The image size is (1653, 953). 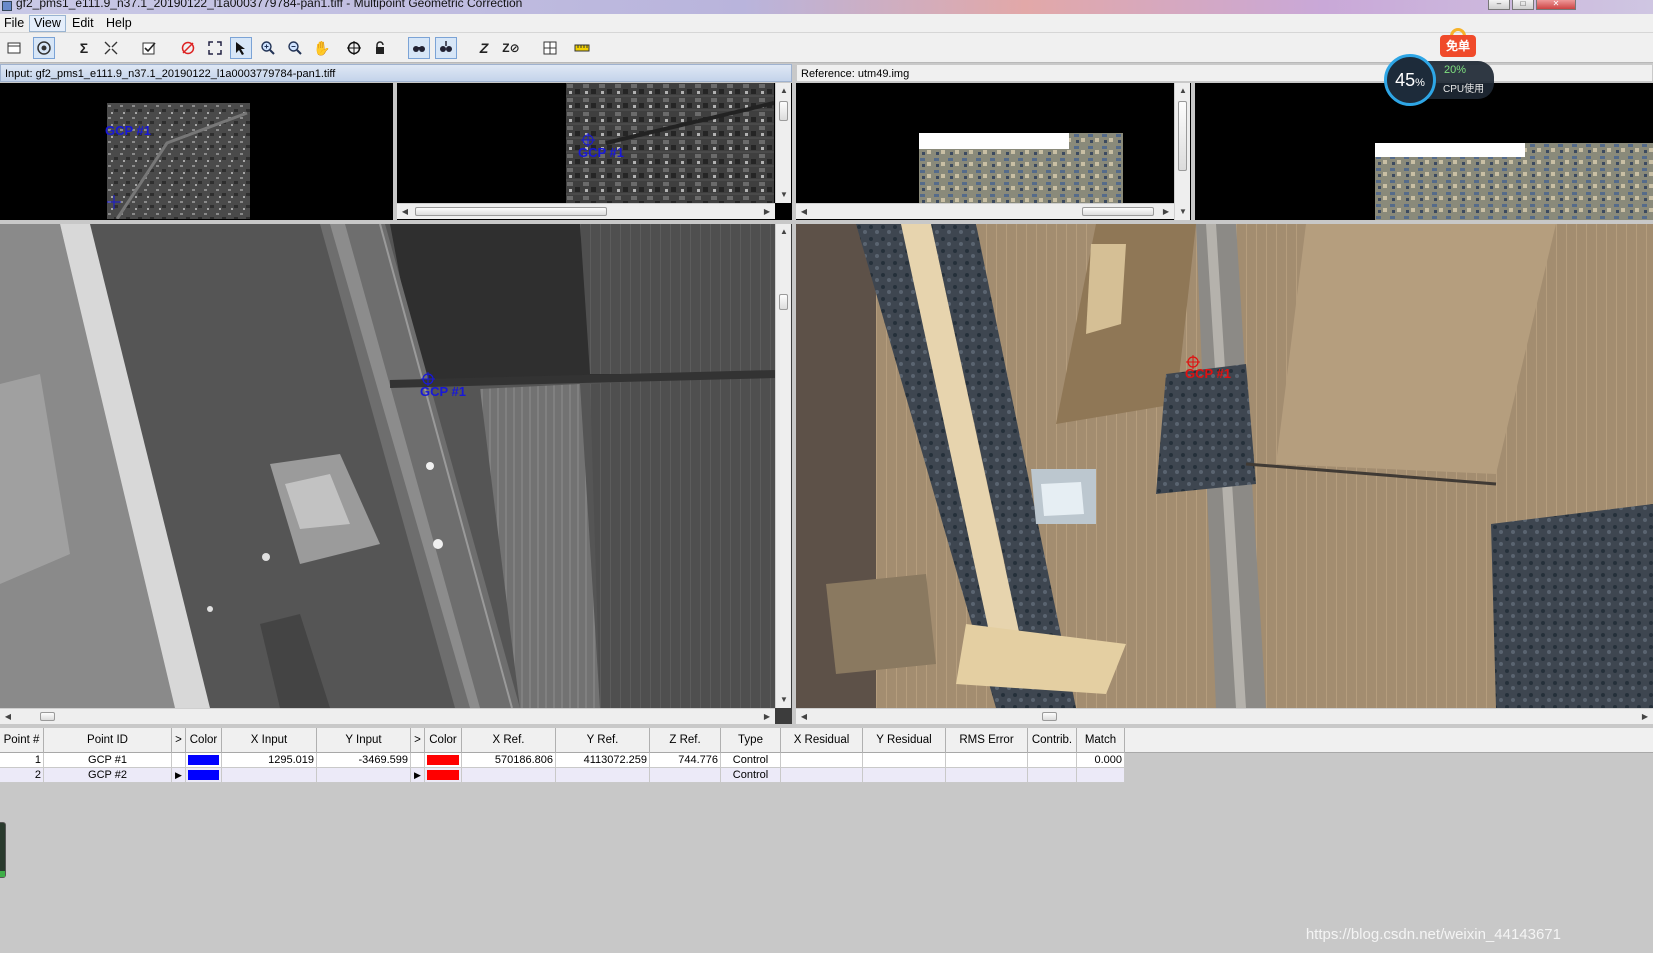 I want to click on col-ref-color: Color, so click(x=443, y=740).